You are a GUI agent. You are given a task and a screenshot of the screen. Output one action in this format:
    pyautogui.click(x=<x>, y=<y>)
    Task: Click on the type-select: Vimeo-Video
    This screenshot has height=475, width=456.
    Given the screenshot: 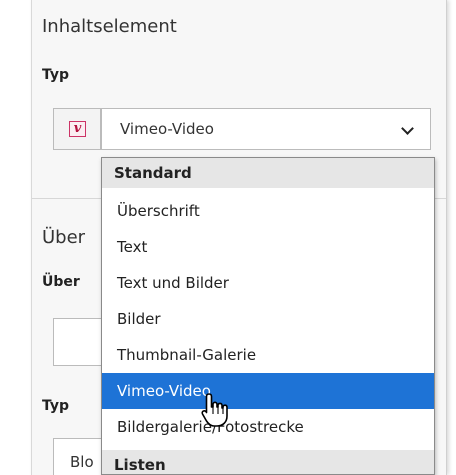 What is the action you would take?
    pyautogui.click(x=266, y=129)
    